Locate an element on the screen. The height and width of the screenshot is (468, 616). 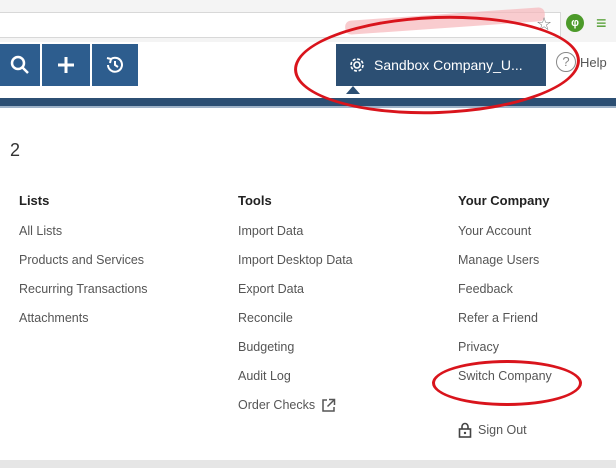
search-icon is located at coordinates (19, 64).